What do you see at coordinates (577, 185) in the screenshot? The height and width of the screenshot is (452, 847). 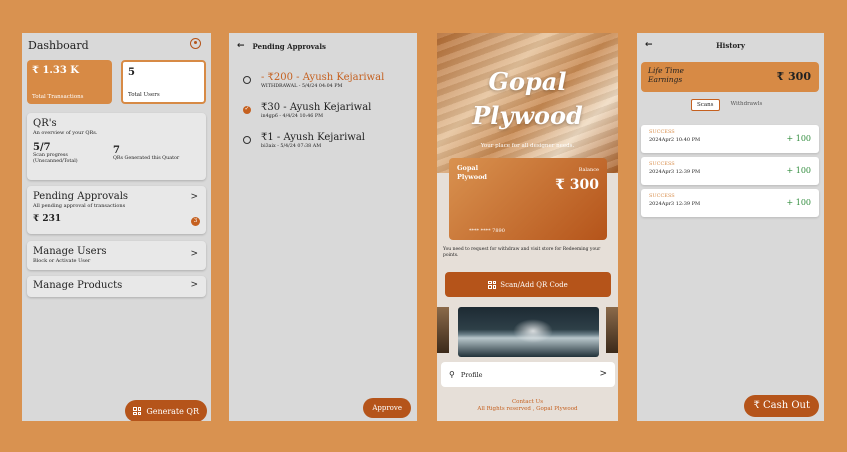 I see `balance-amount: ₹ 300` at bounding box center [577, 185].